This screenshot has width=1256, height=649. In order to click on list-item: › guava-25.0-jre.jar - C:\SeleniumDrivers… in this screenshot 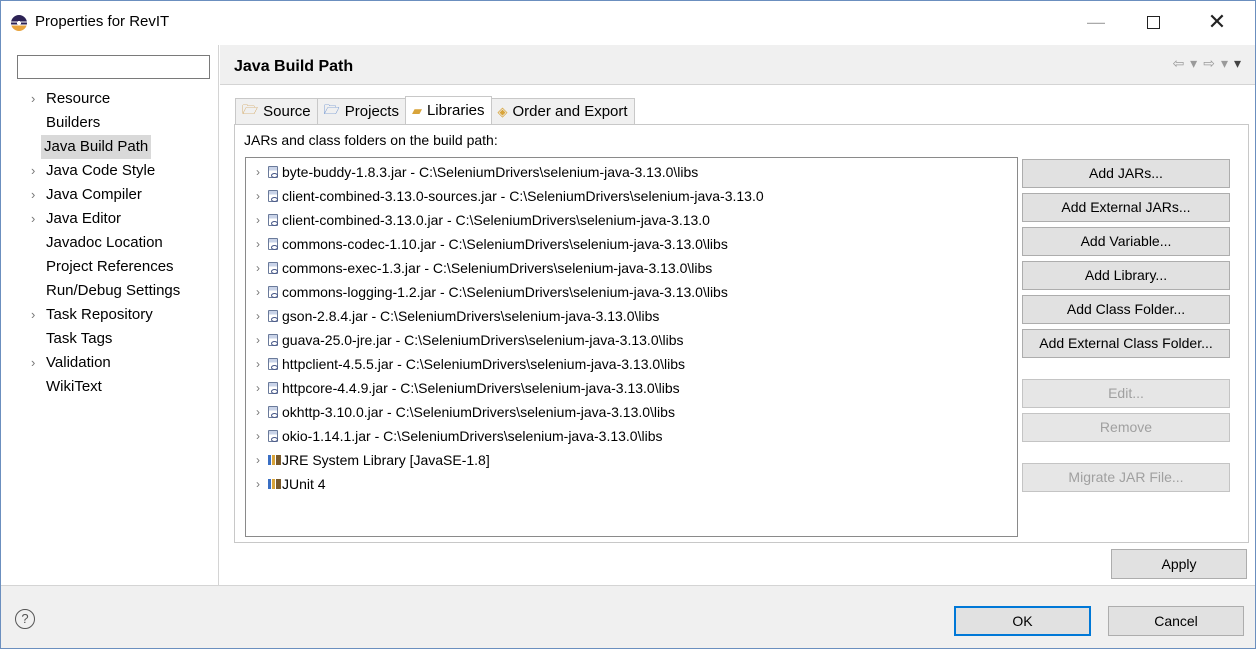, I will do `click(631, 340)`.